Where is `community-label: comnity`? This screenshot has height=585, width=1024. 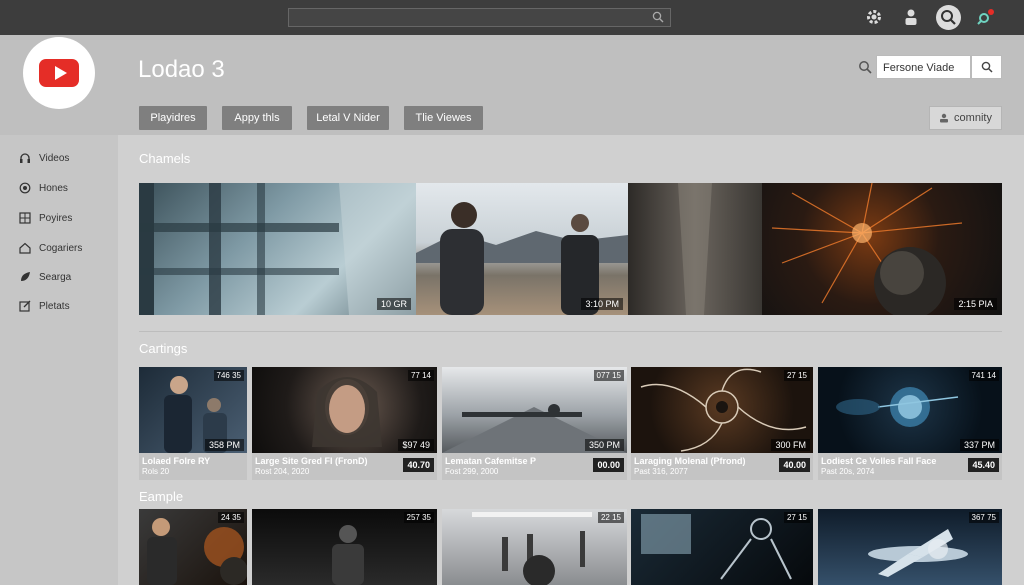 community-label: comnity is located at coordinates (973, 118).